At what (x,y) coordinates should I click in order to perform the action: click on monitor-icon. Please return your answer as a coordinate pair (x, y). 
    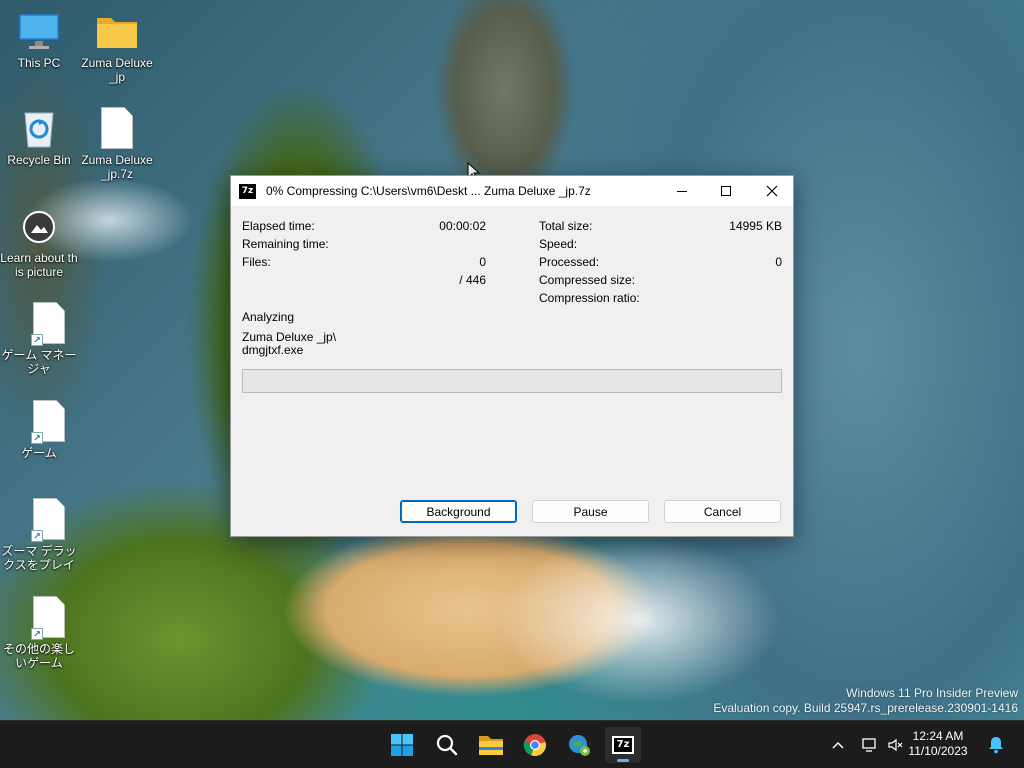
    Looking at the image, I should click on (39, 32).